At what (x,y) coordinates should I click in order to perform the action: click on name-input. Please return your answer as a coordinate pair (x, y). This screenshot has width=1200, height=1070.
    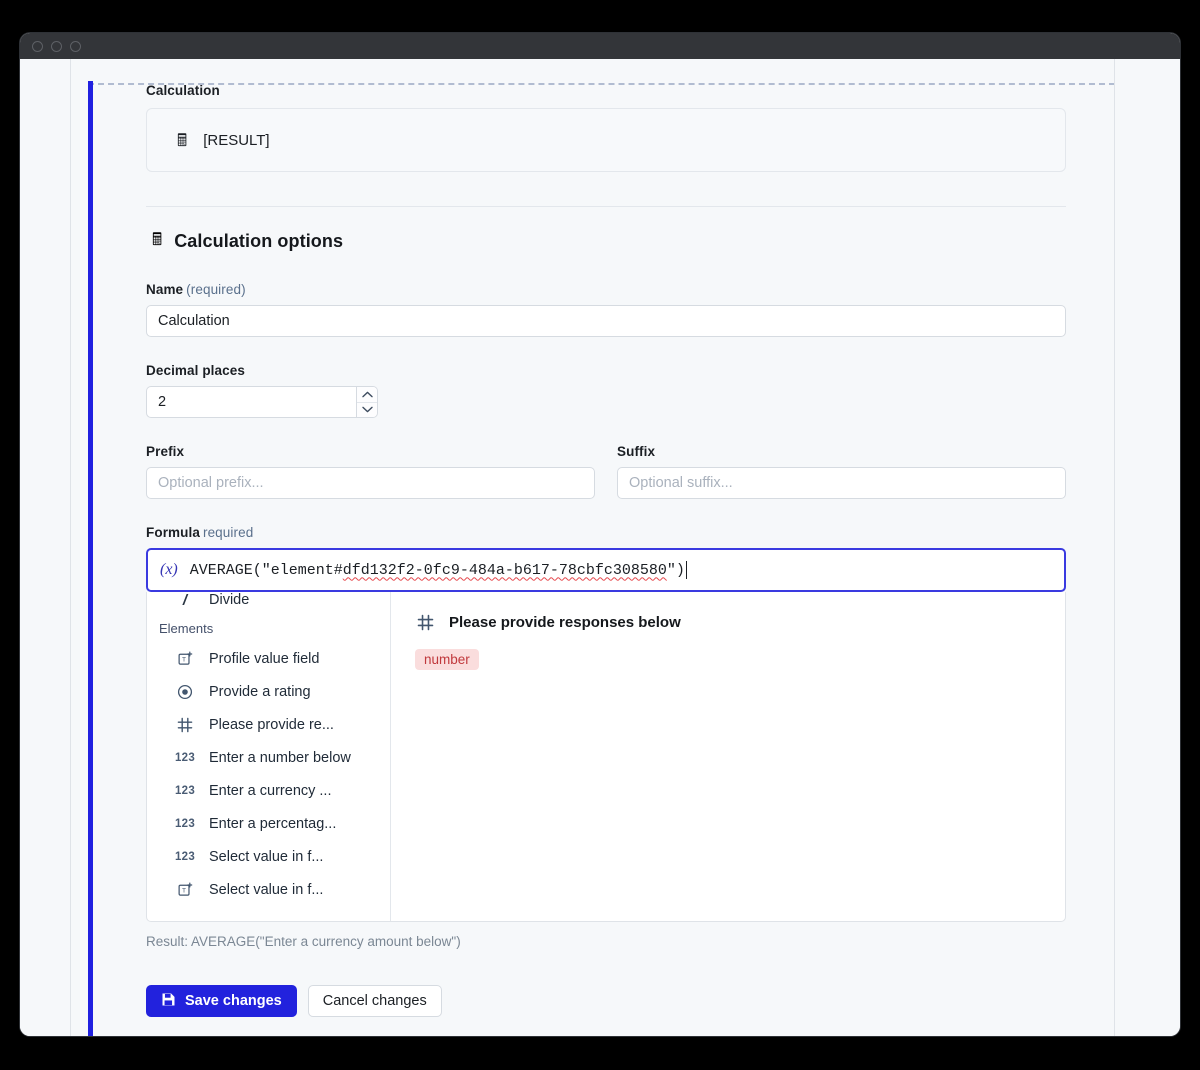
    Looking at the image, I should click on (606, 321).